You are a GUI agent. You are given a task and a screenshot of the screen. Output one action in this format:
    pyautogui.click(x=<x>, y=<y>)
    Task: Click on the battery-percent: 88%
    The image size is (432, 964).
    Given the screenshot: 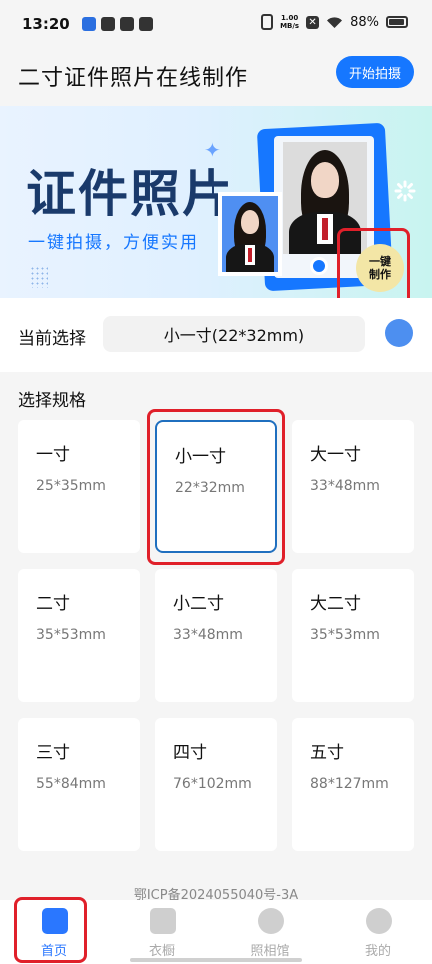 What is the action you would take?
    pyautogui.click(x=364, y=22)
    